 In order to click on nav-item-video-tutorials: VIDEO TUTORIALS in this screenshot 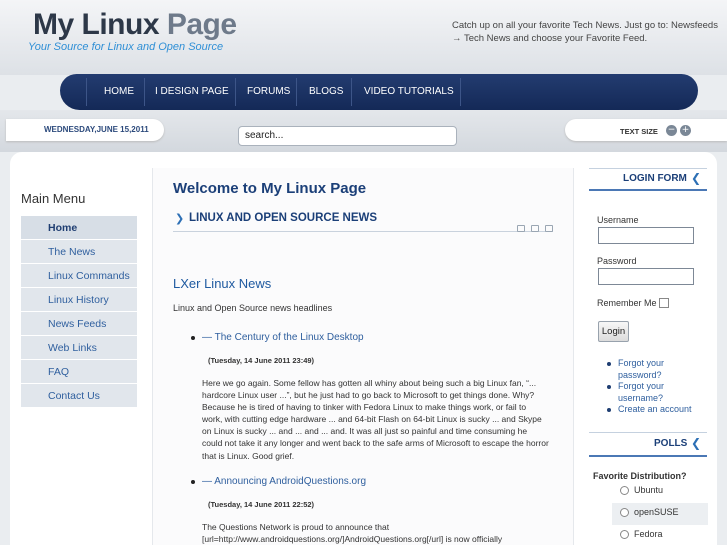, I will do `click(409, 91)`.